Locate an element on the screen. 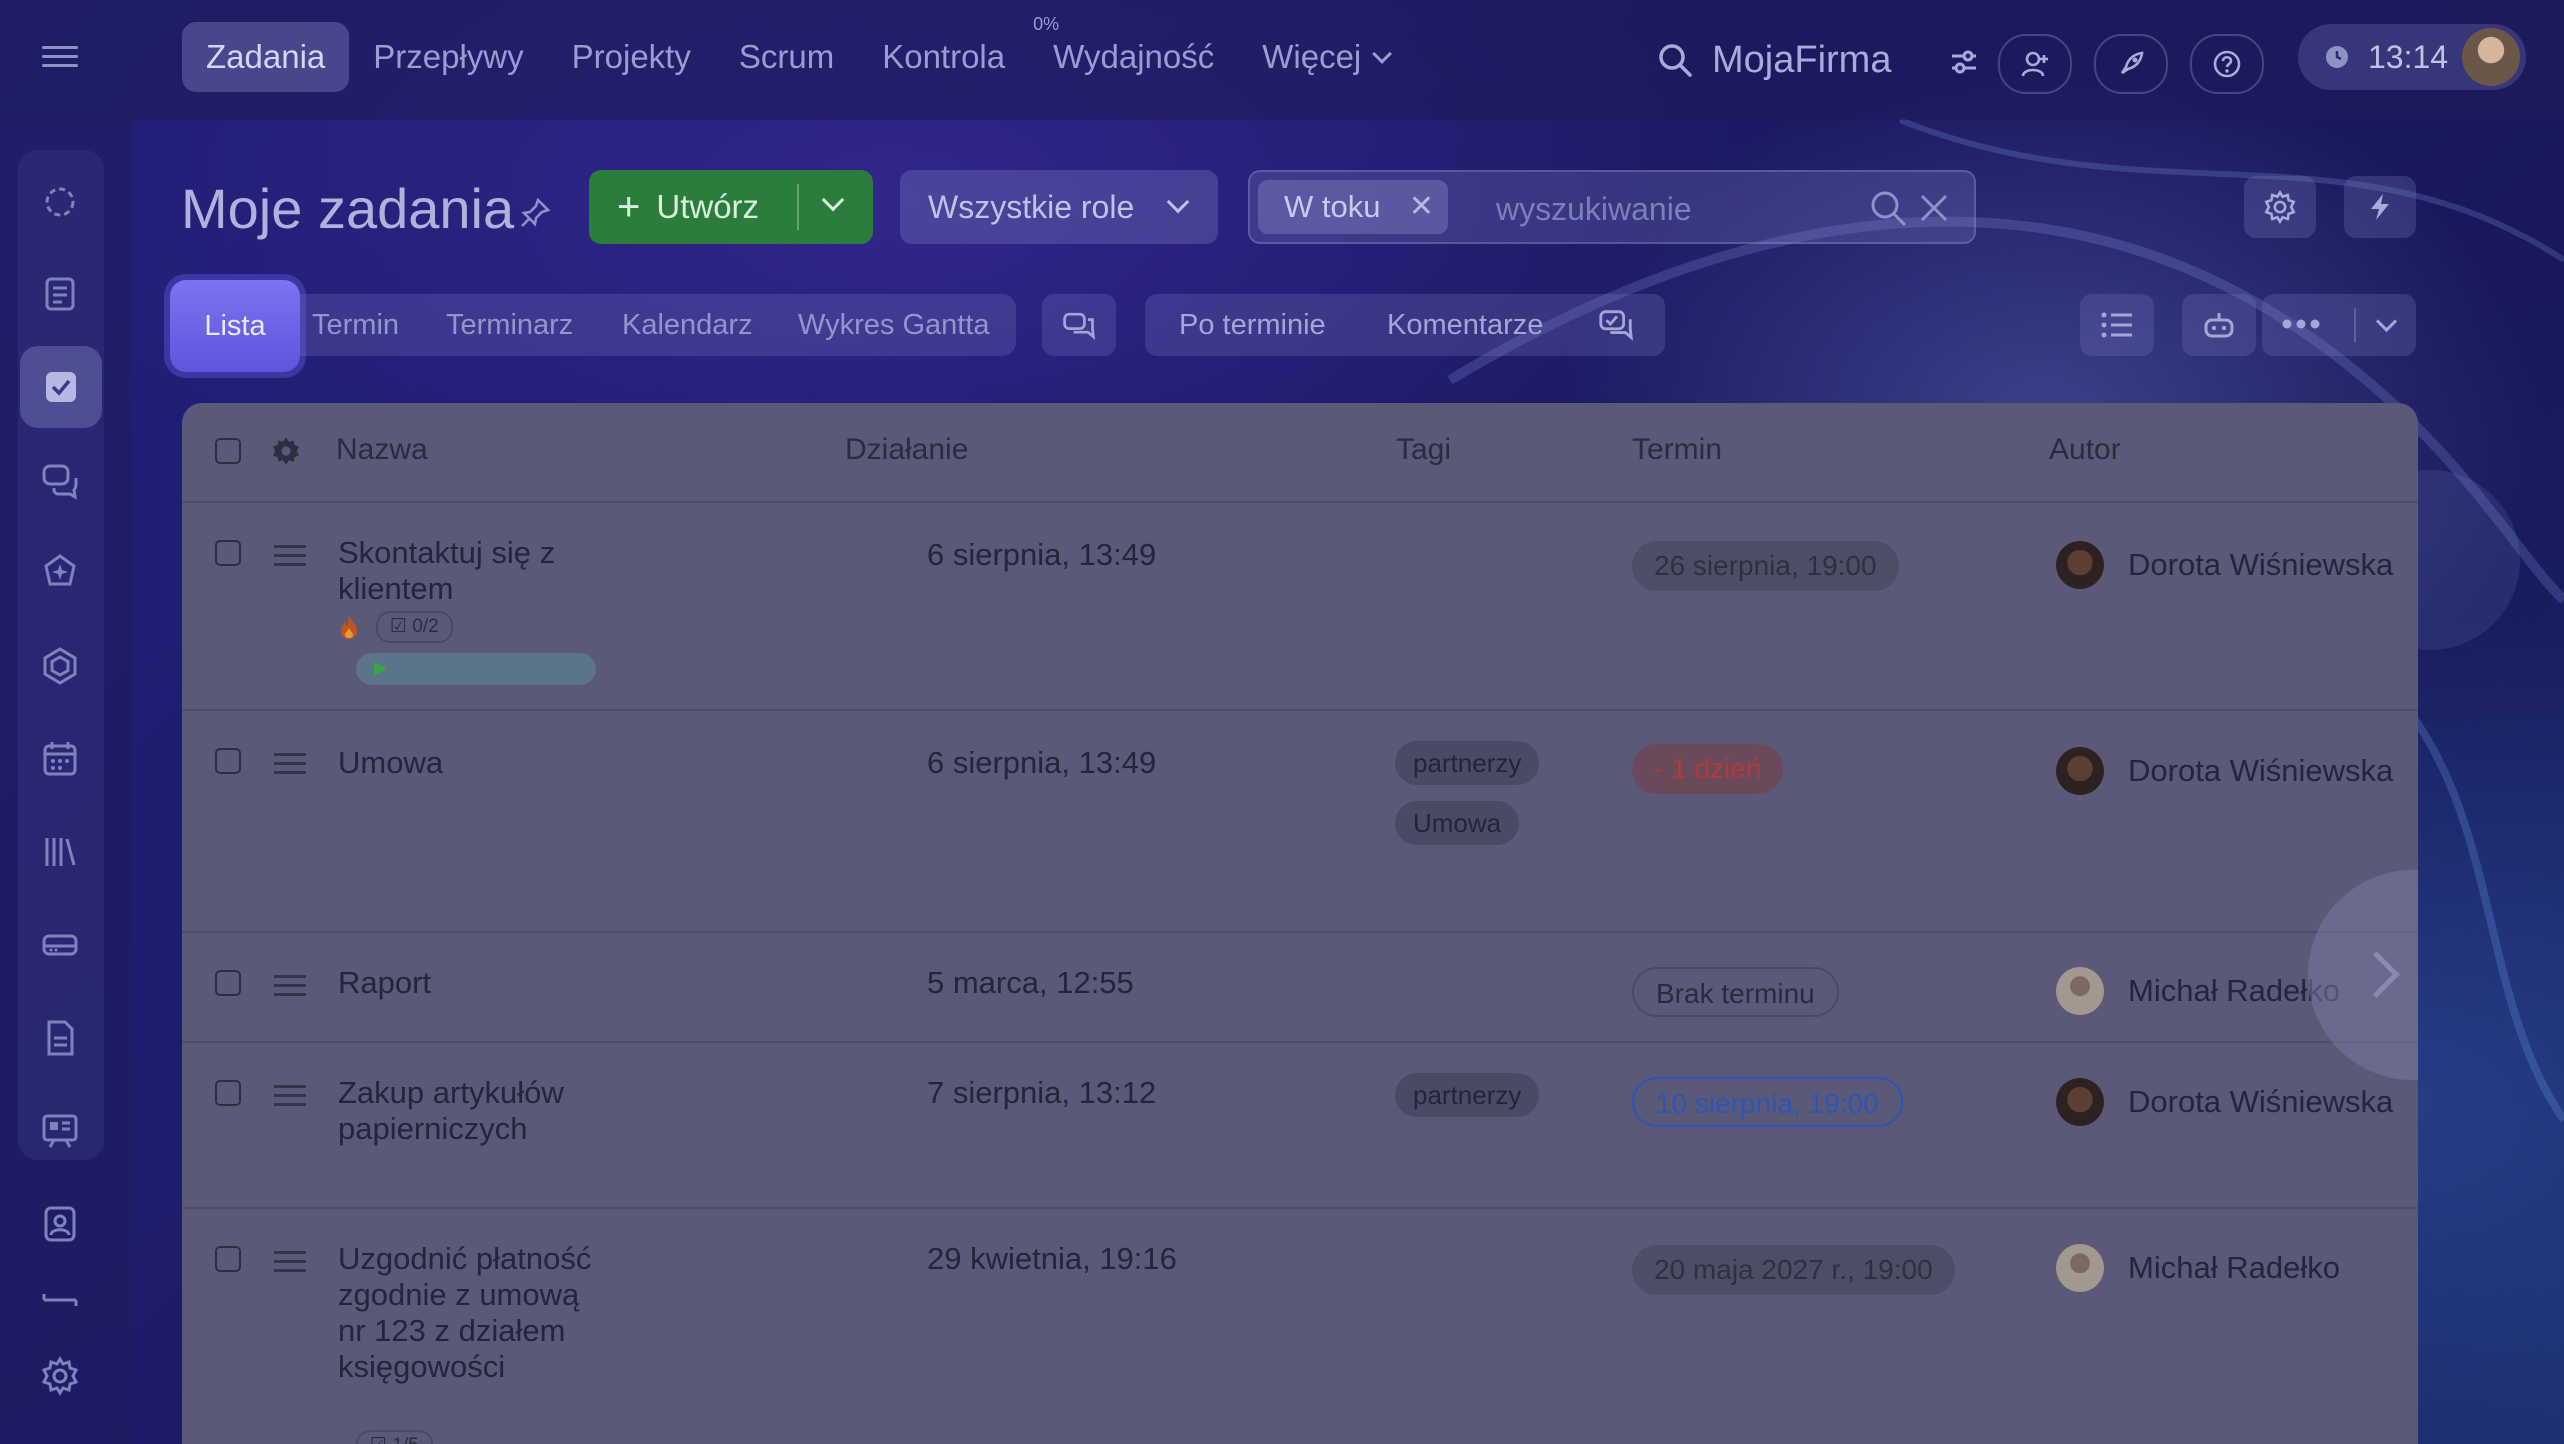 The height and width of the screenshot is (1444, 2564). tag-umowa: Umowa is located at coordinates (1457, 823).